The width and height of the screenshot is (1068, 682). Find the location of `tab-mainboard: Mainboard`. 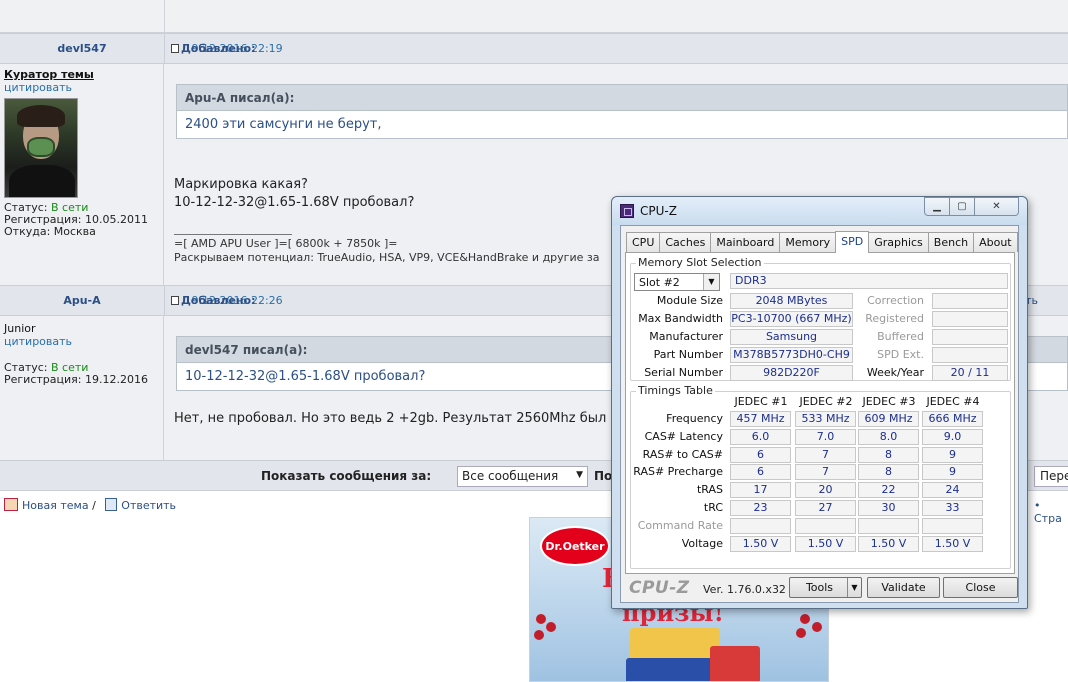

tab-mainboard: Mainboard is located at coordinates (745, 242).